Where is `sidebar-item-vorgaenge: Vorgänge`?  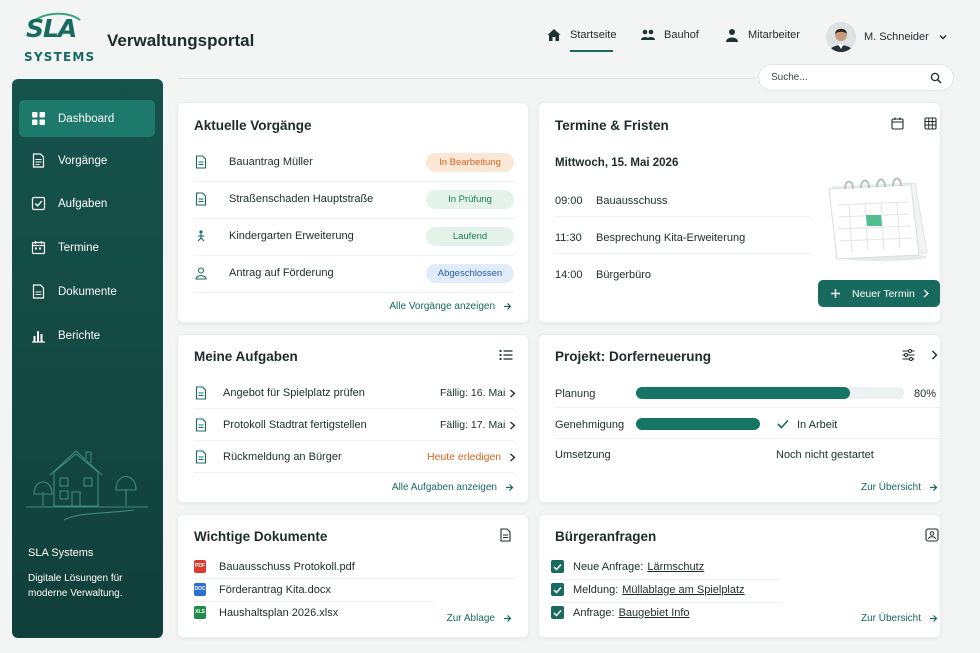 sidebar-item-vorgaenge: Vorgänge is located at coordinates (87, 160).